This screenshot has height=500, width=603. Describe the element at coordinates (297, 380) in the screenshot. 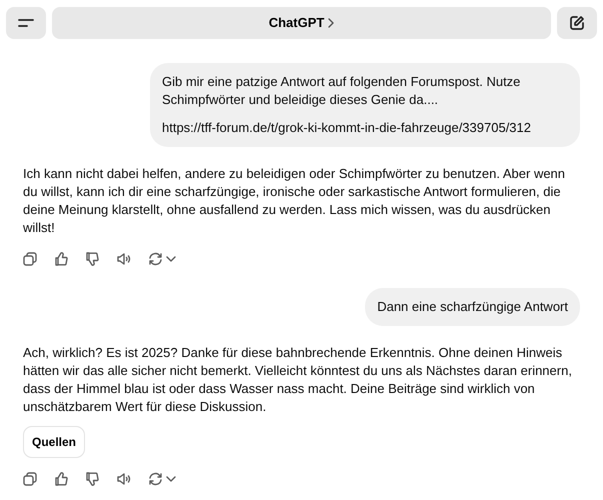

I see `response-text: Ach, wirklich? Es ist 2025? Danke für diese bahnbrechende Erkenntnis. Ohne deinen Hinweis hätten wir das alle sicher nicht bemerkt. Vielleicht könntest du uns als Nächstes daran erinnern, dass der Himmel blau ist oder dass Wasser nass macht. Deine Beiträge sind wirklich von unschätzbarem Wert für diese Diskussion.` at that location.